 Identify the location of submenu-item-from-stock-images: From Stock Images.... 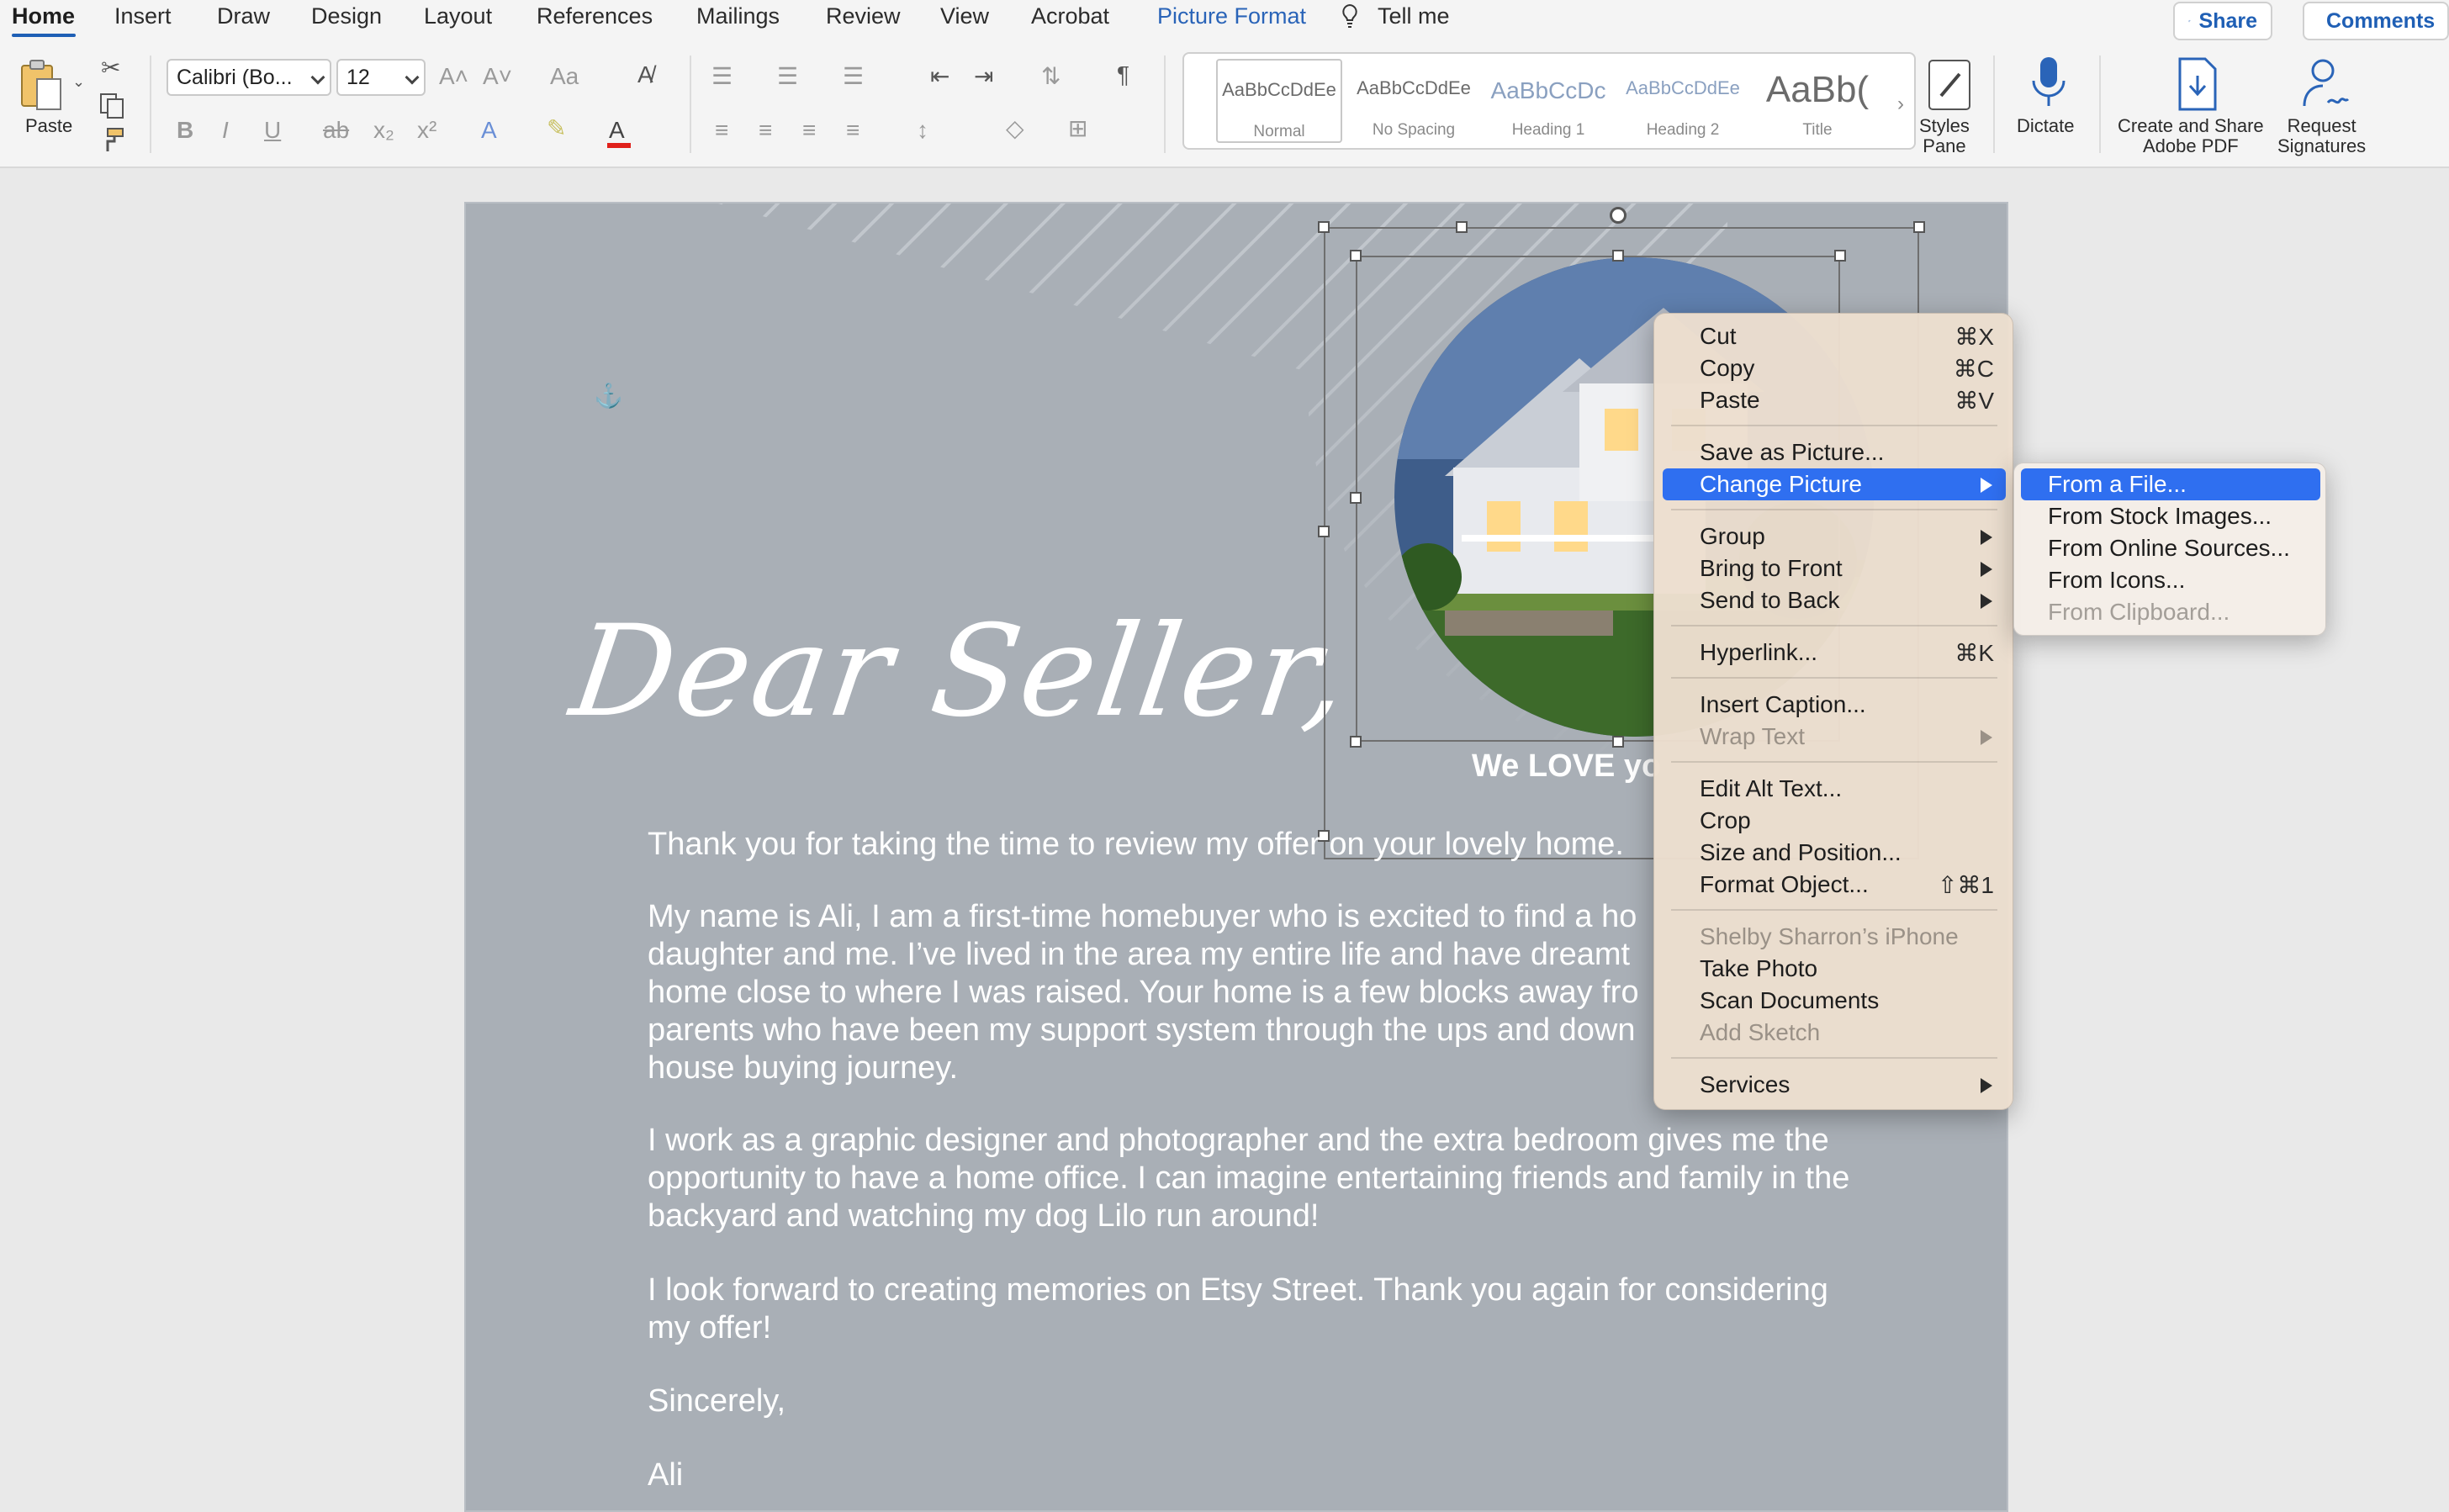
(2171, 516).